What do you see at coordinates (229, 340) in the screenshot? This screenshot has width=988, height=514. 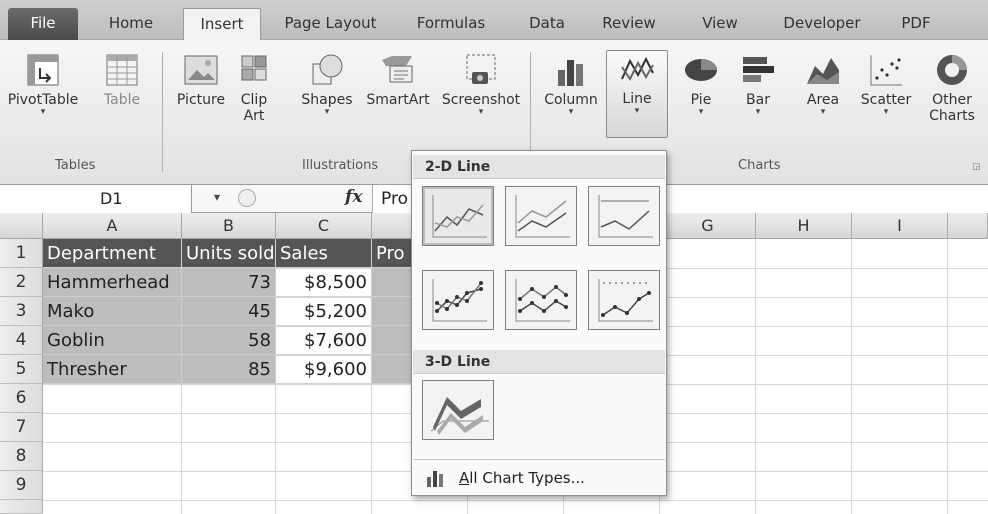 I see `table-cell: 58` at bounding box center [229, 340].